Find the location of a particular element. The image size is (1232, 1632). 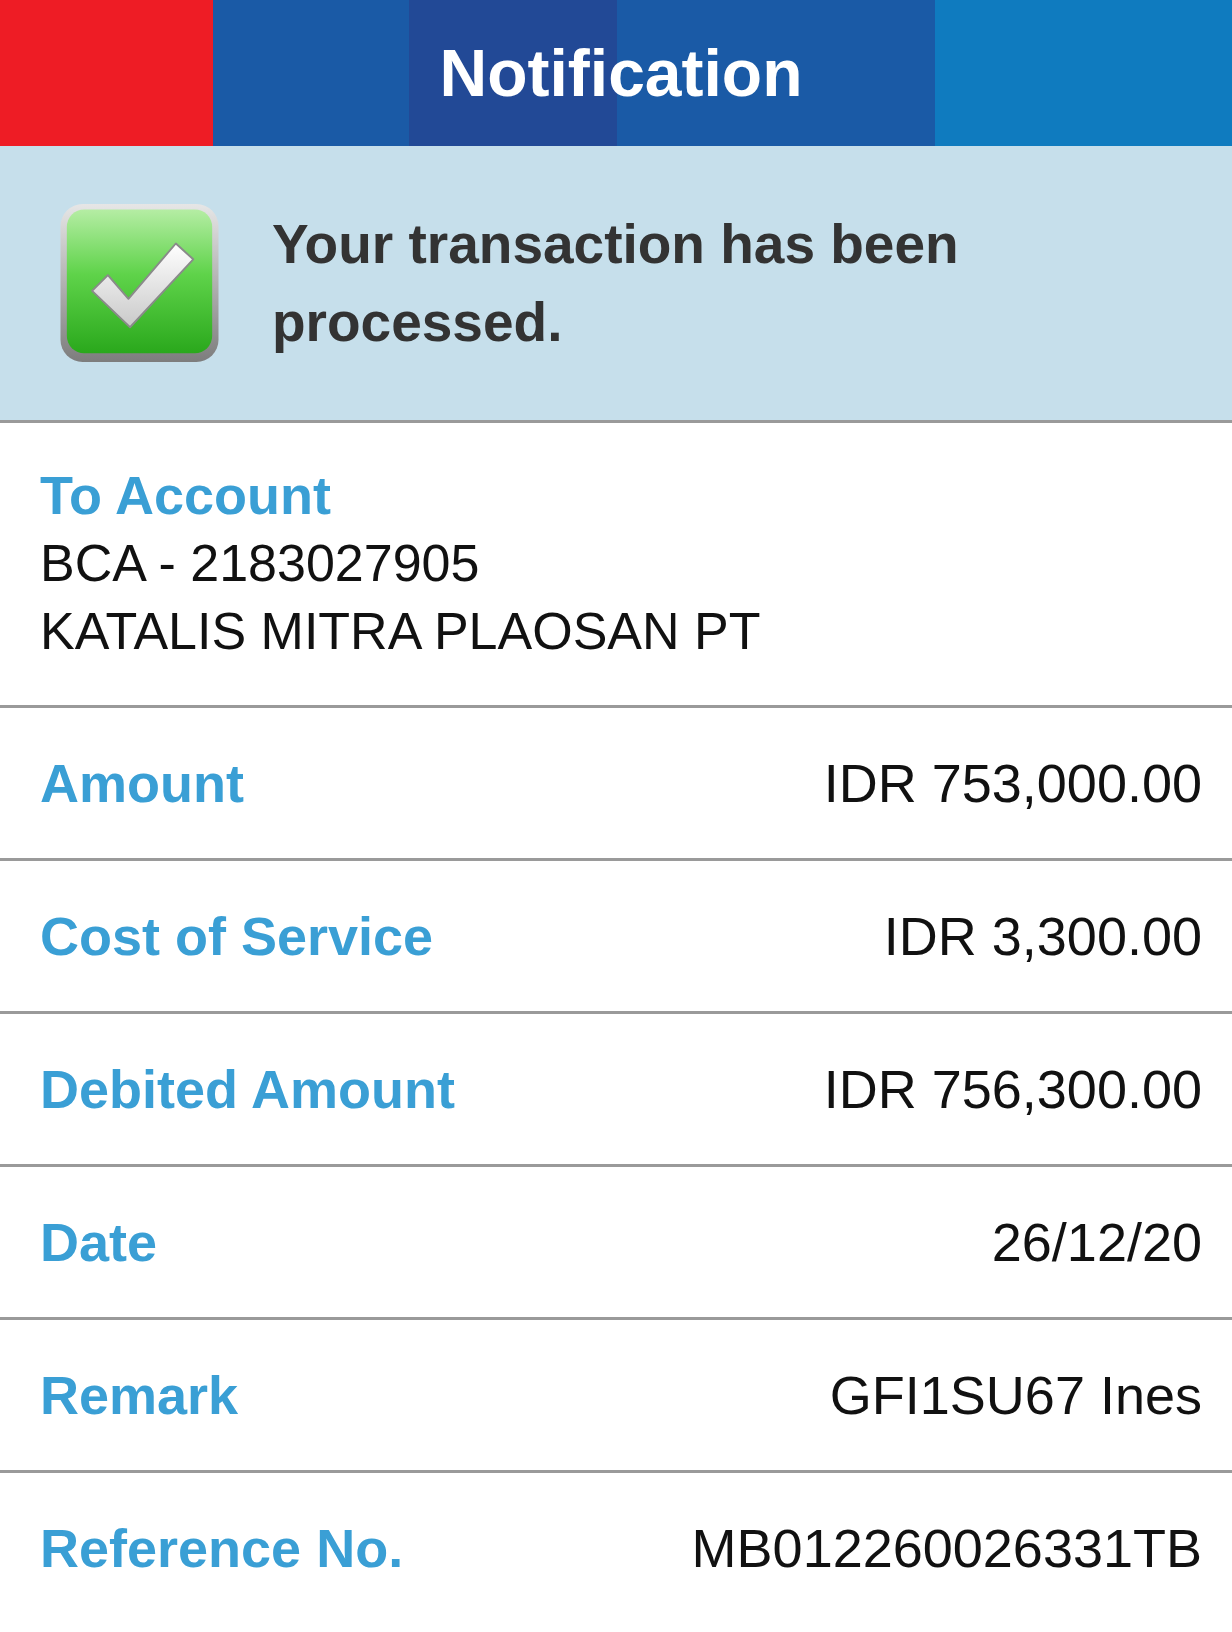

checkmark-icon is located at coordinates (139, 283).